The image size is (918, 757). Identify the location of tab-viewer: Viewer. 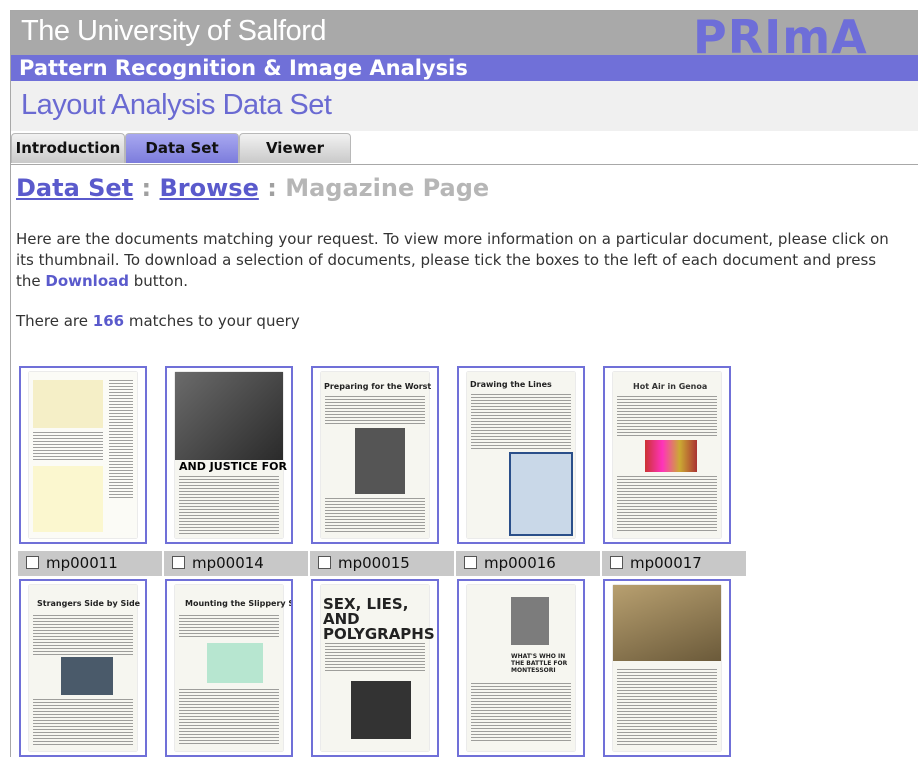
(295, 148).